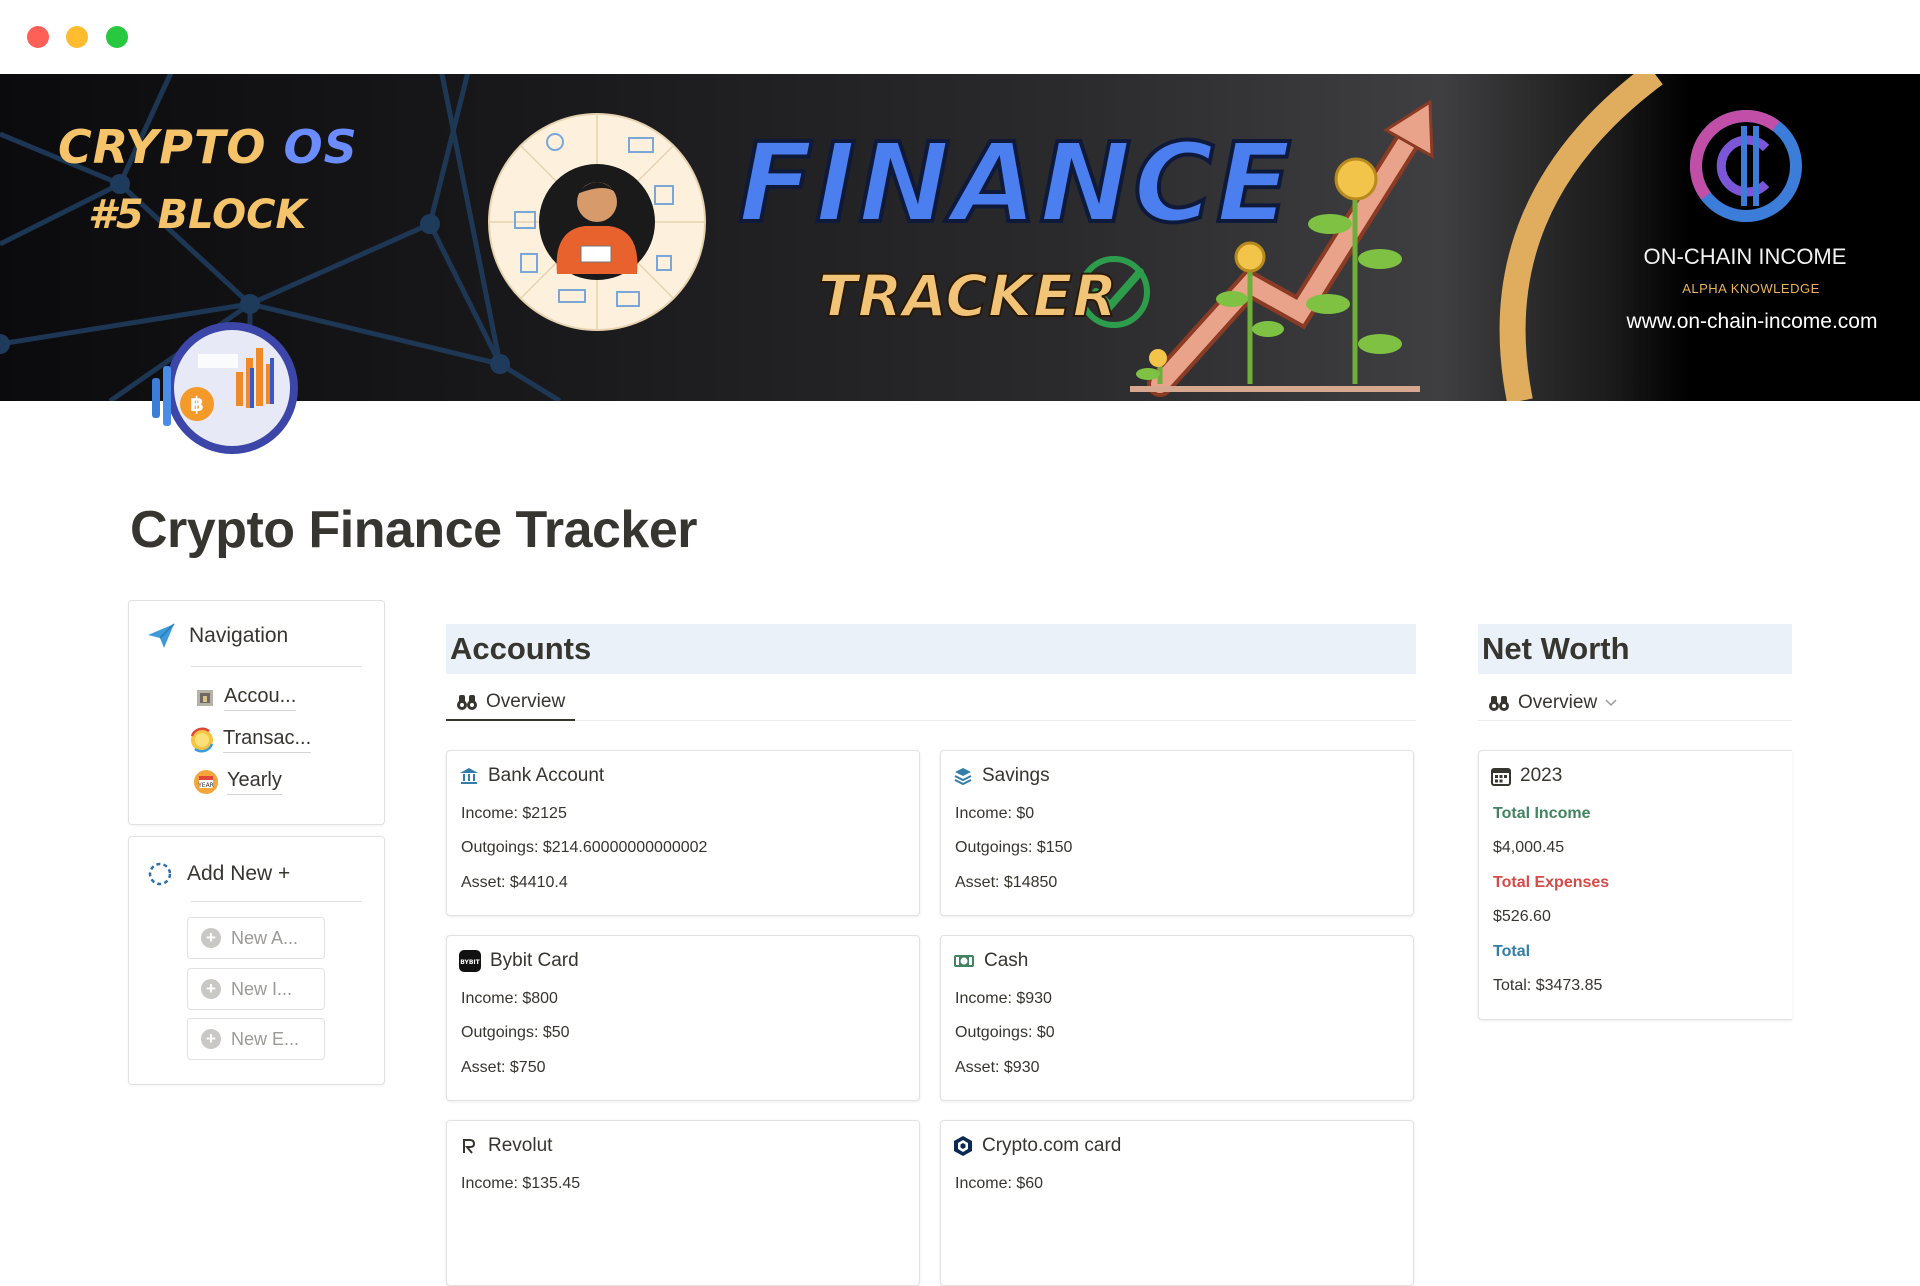 The height and width of the screenshot is (1286, 1920). What do you see at coordinates (509, 998) in the screenshot?
I see `card-income: Income: $800` at bounding box center [509, 998].